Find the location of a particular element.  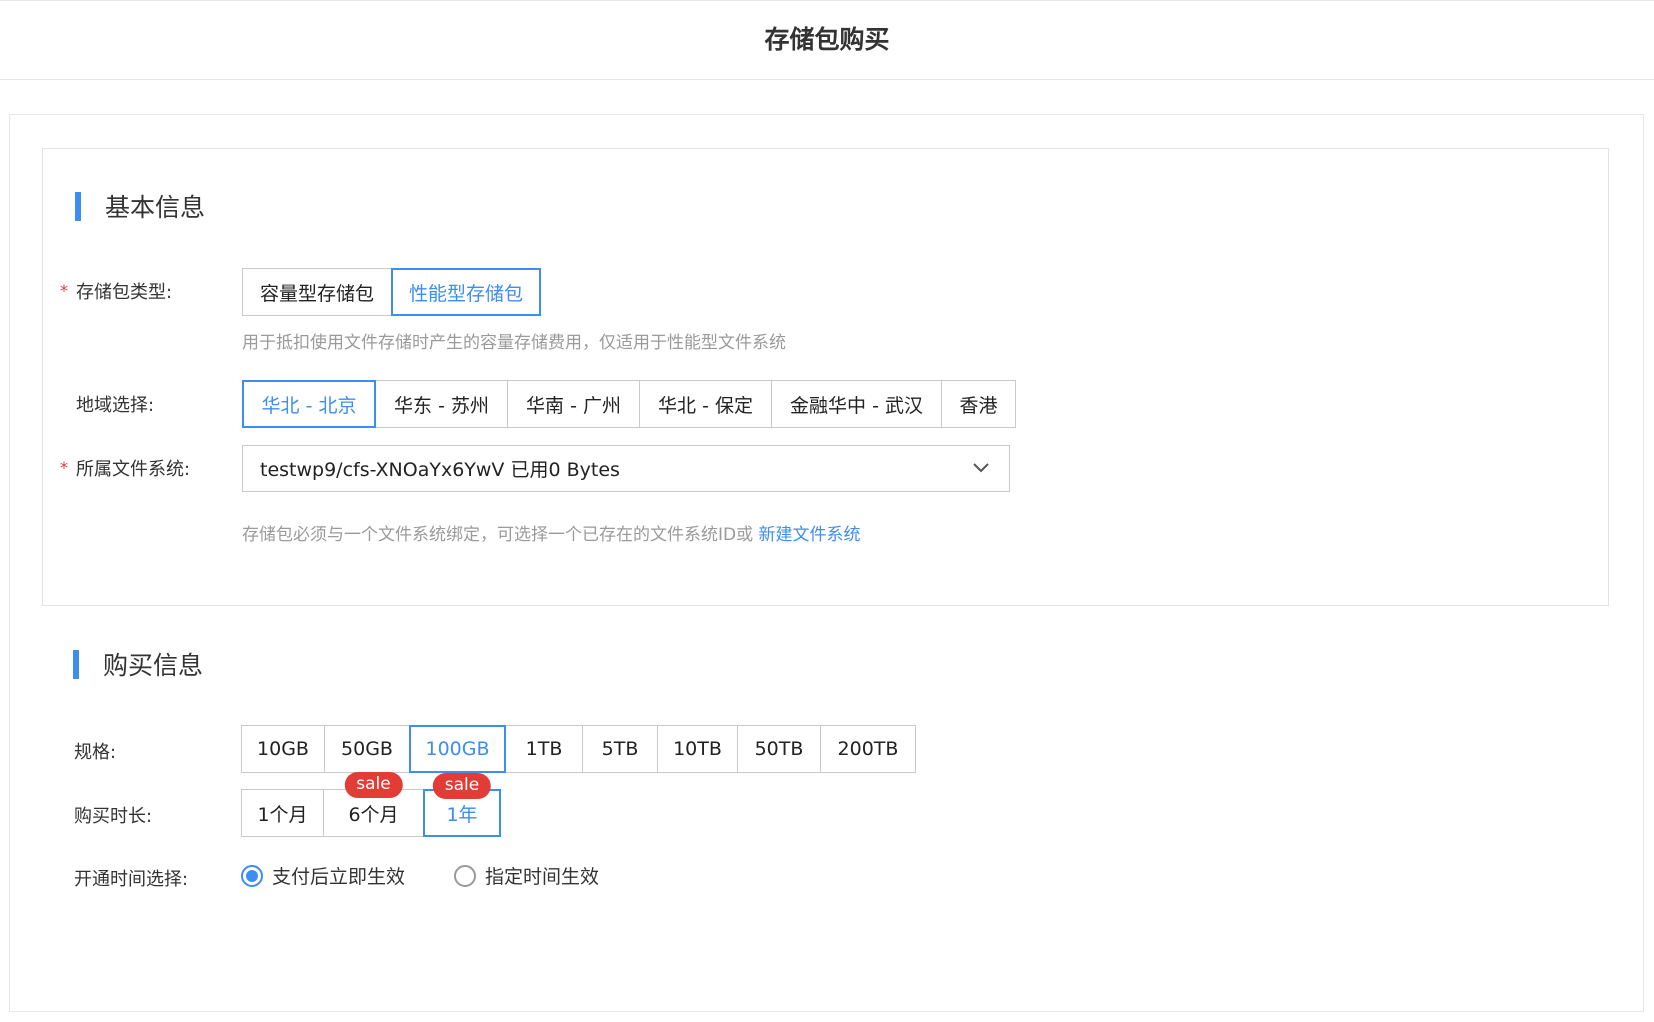

spec-option-1tb: 1TB is located at coordinates (544, 749).